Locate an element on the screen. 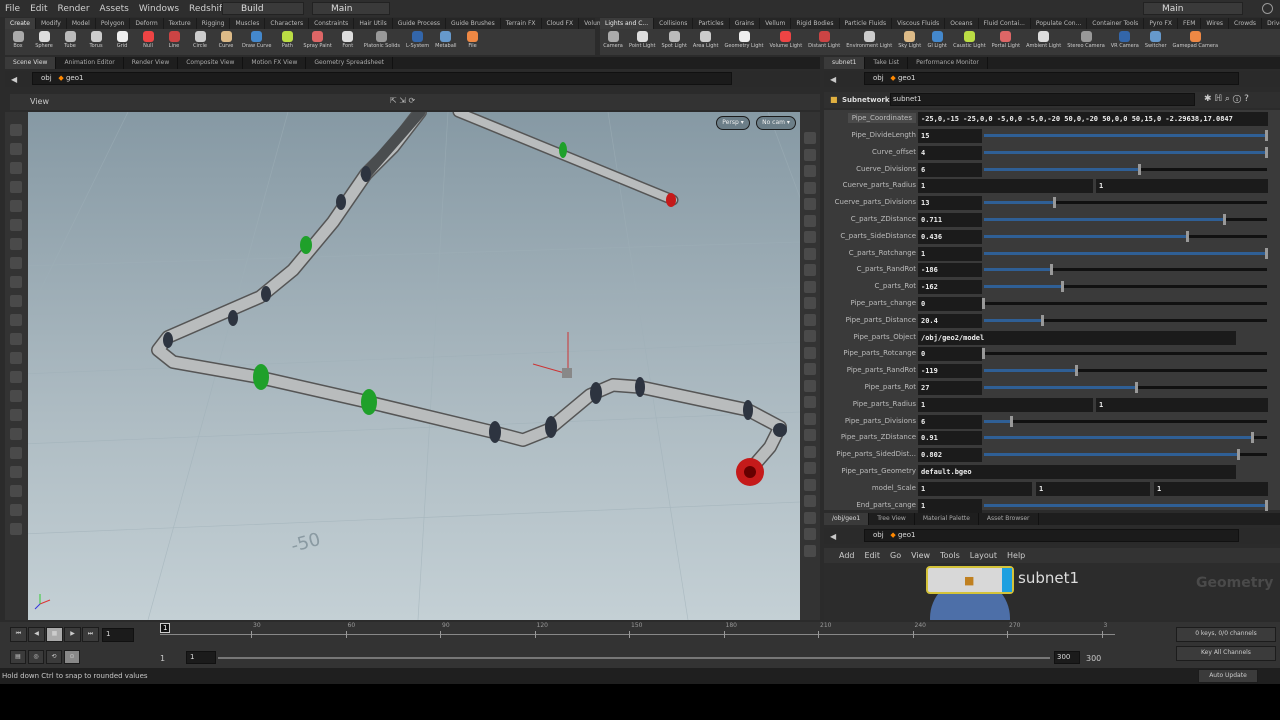 The width and height of the screenshot is (1280, 720). shelf-tool: Area Light is located at coordinates (706, 39).